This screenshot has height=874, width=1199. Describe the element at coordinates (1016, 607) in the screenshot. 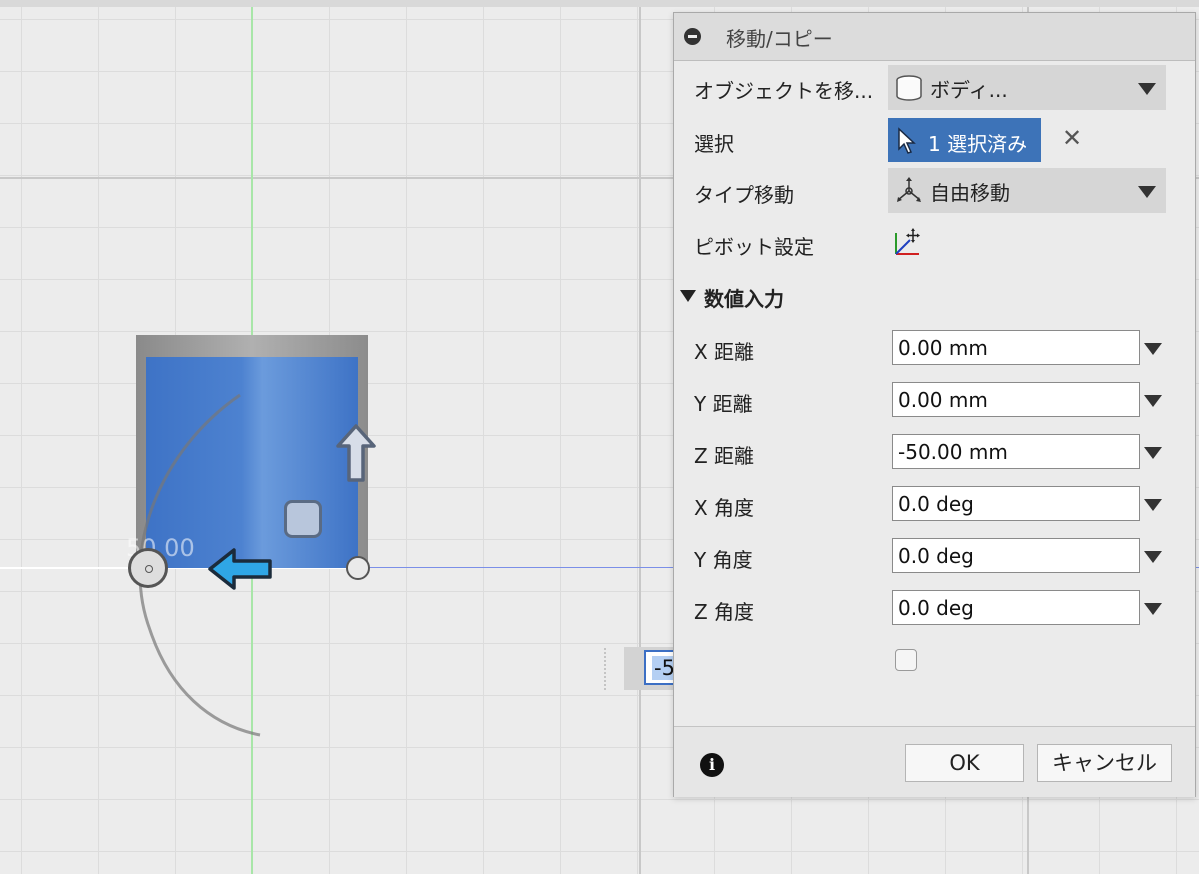

I see `z-angle-field: 0.0 deg` at that location.